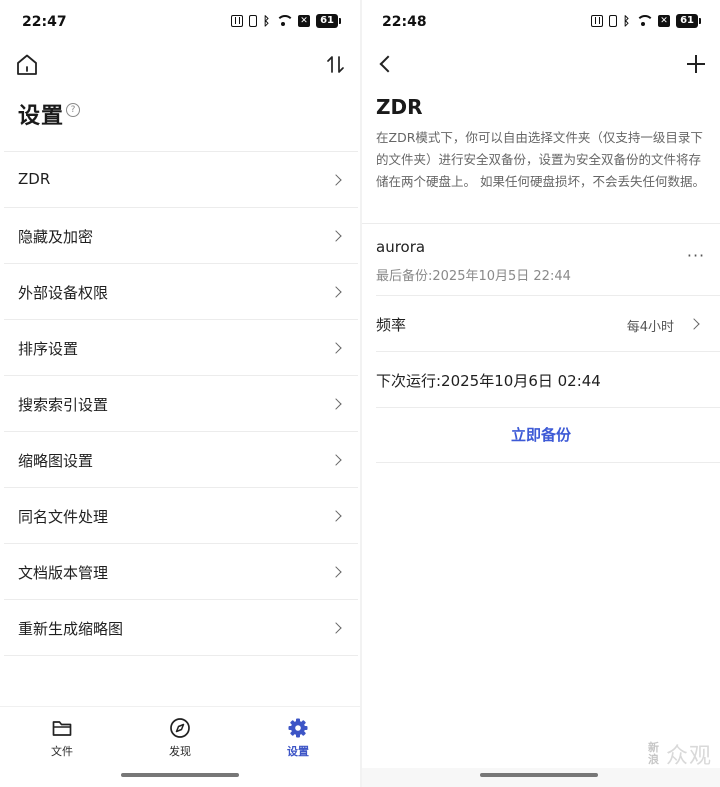 Image resolution: width=720 pixels, height=787 pixels. Describe the element at coordinates (48, 349) in the screenshot. I see `settings-item-label: 排序设置` at that location.